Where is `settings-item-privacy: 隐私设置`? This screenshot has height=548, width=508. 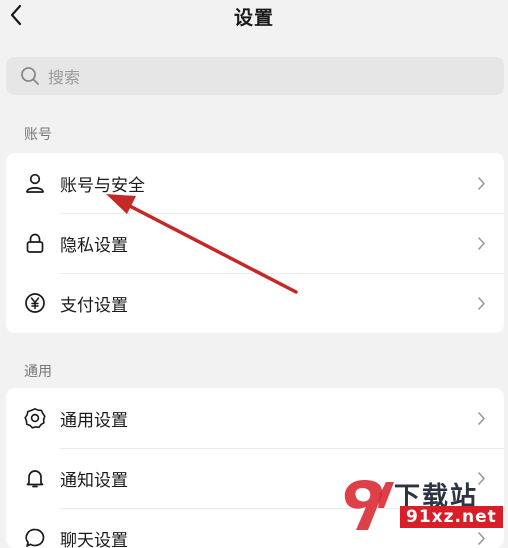 settings-item-privacy: 隐私设置 is located at coordinates (255, 243).